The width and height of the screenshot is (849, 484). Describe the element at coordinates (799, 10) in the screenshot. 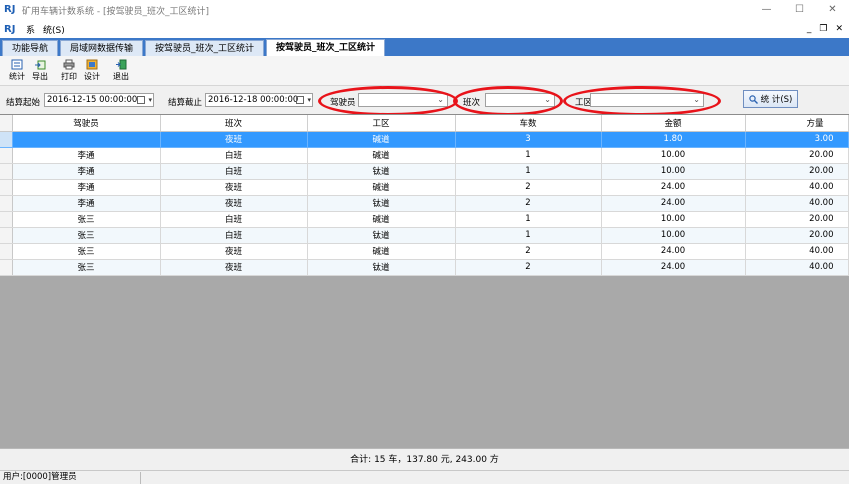

I see `maximize-button: ☐` at that location.